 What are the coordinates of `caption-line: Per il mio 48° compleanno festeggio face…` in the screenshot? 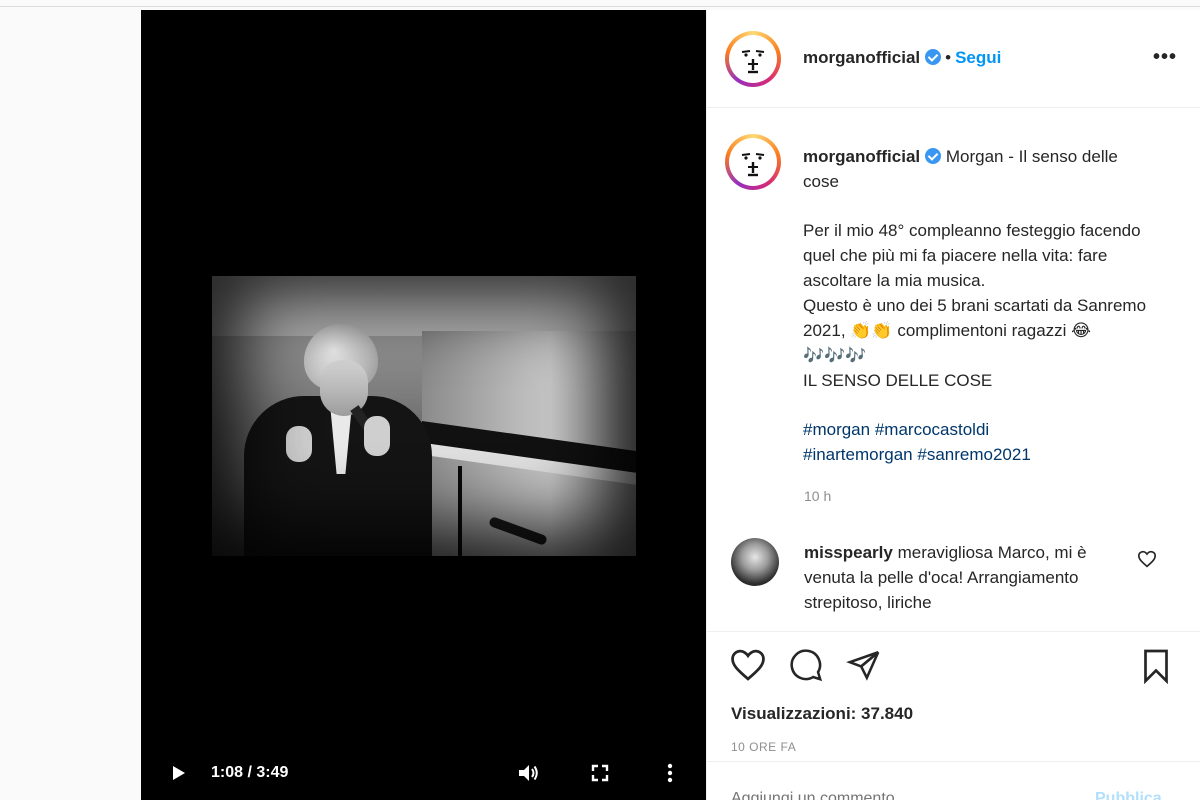 It's located at (972, 255).